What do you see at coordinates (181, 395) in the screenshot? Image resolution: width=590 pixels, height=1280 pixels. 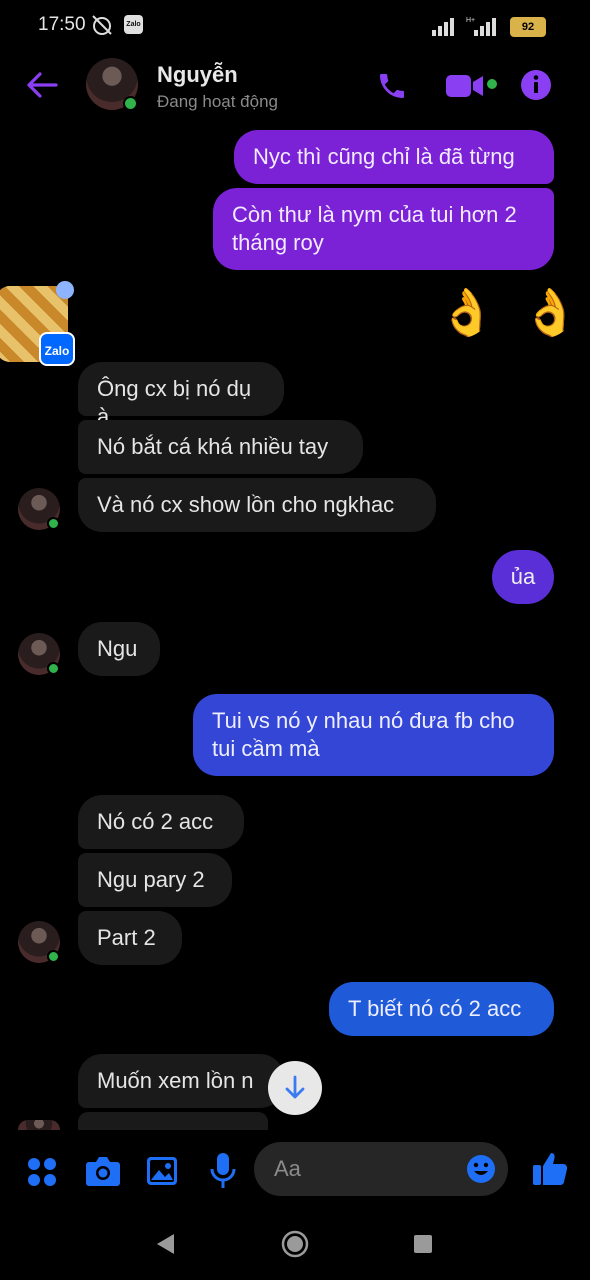 I see `message-incoming: Ông cx bị nó dụ à` at bounding box center [181, 395].